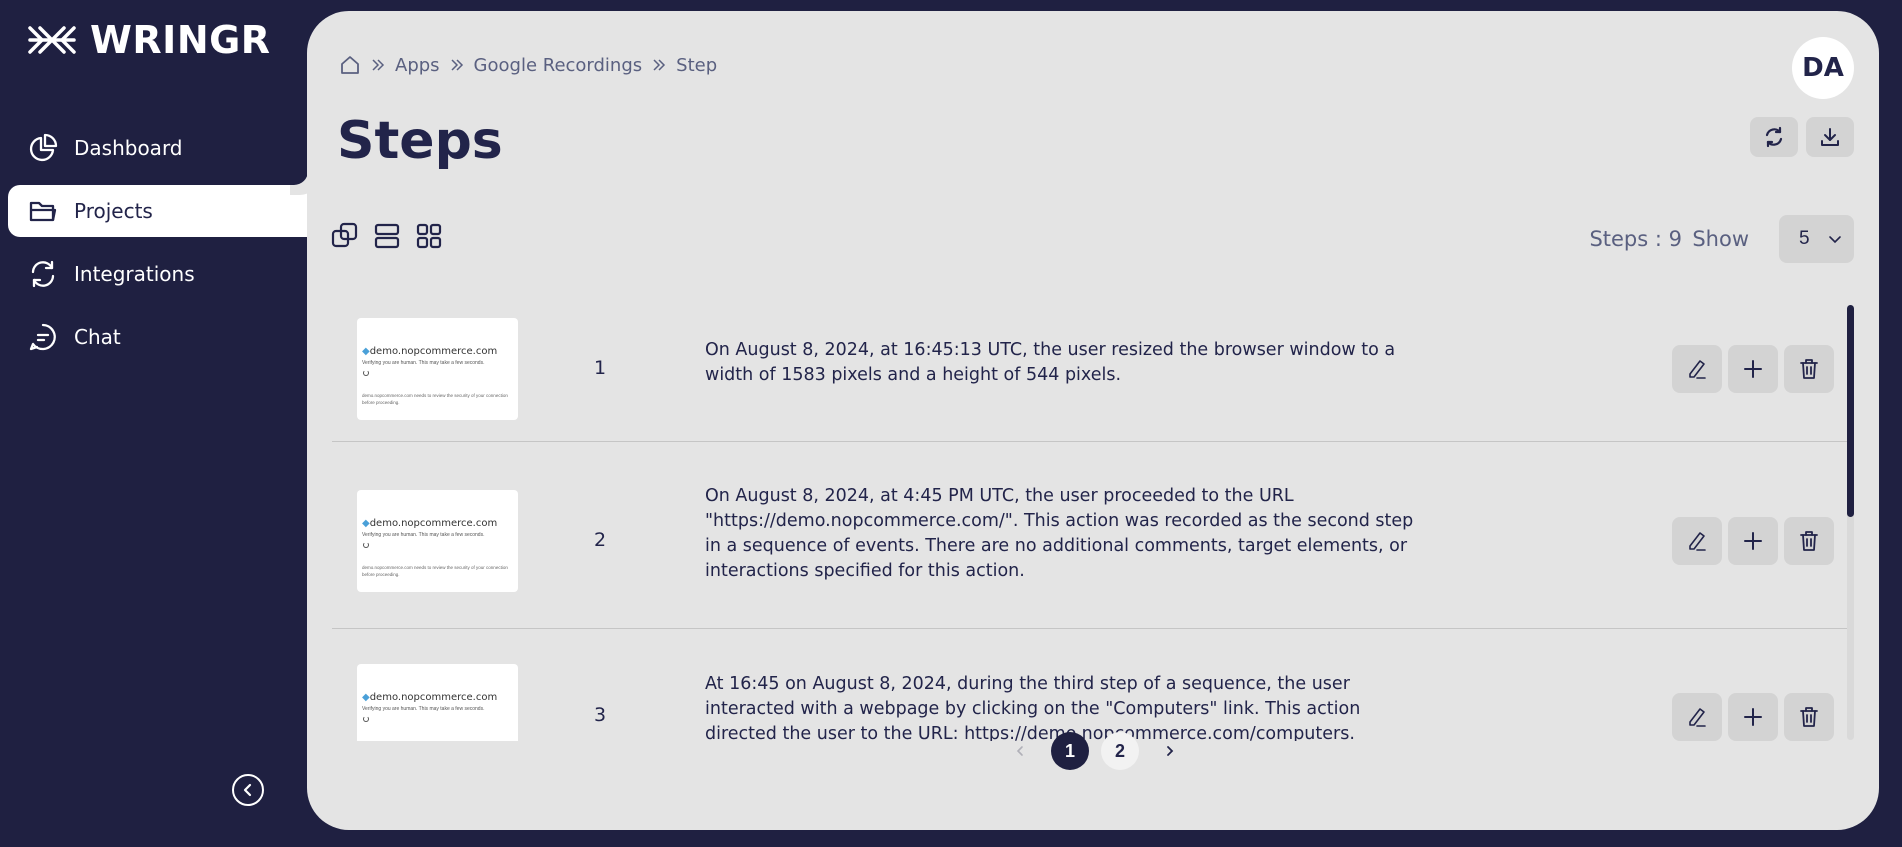 The width and height of the screenshot is (1902, 847). What do you see at coordinates (1804, 238) in the screenshot?
I see `page-size-value: 5` at bounding box center [1804, 238].